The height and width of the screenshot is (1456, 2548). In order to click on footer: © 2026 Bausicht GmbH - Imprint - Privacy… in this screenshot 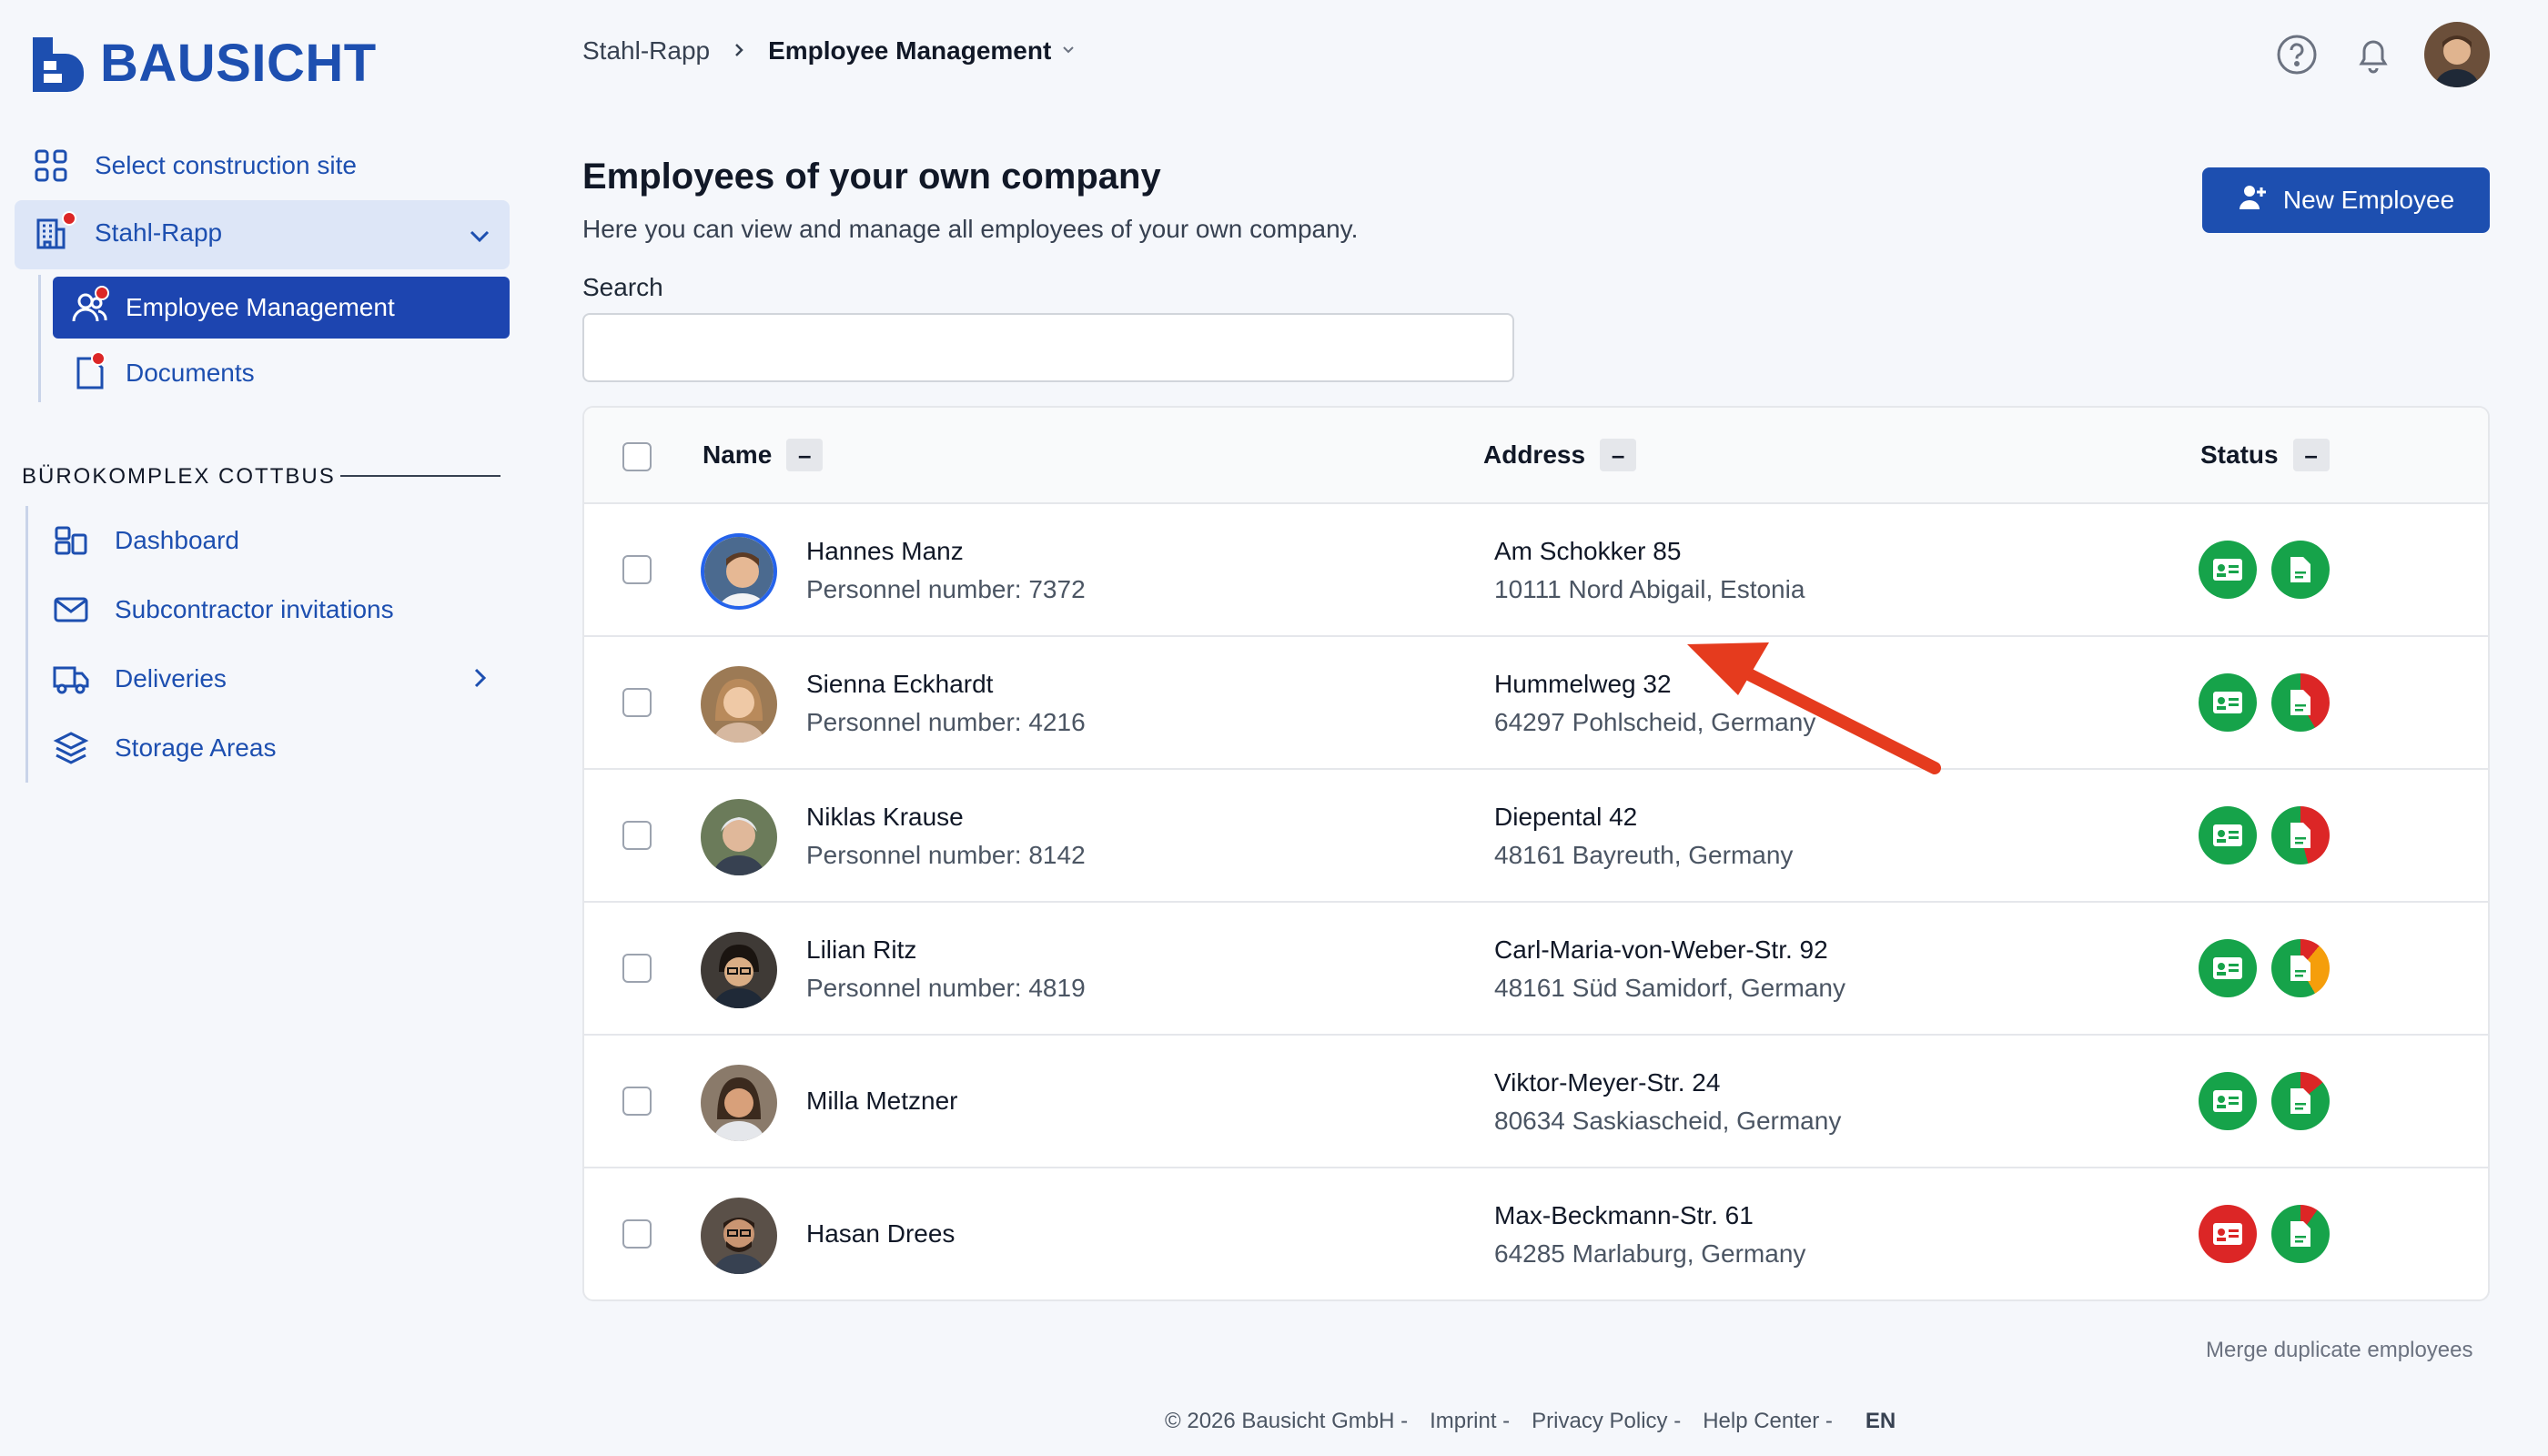, I will do `click(1531, 1422)`.